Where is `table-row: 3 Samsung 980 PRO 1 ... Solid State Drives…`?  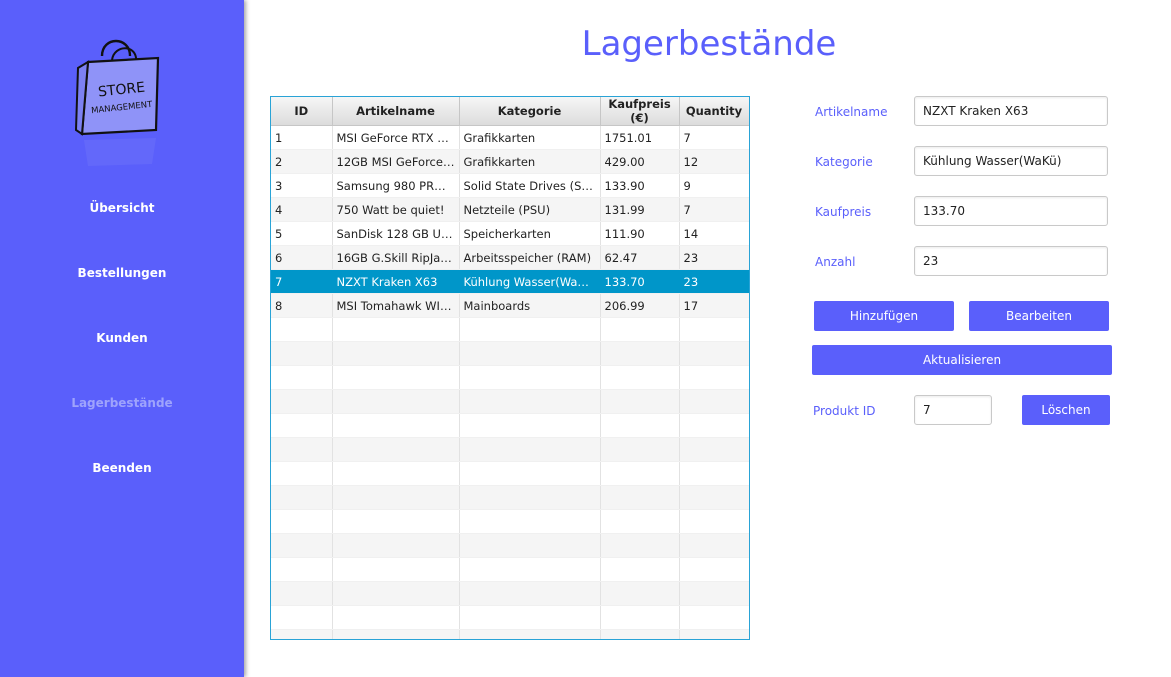
table-row: 3 Samsung 980 PRO 1 ... Solid State Drives… is located at coordinates (510, 185).